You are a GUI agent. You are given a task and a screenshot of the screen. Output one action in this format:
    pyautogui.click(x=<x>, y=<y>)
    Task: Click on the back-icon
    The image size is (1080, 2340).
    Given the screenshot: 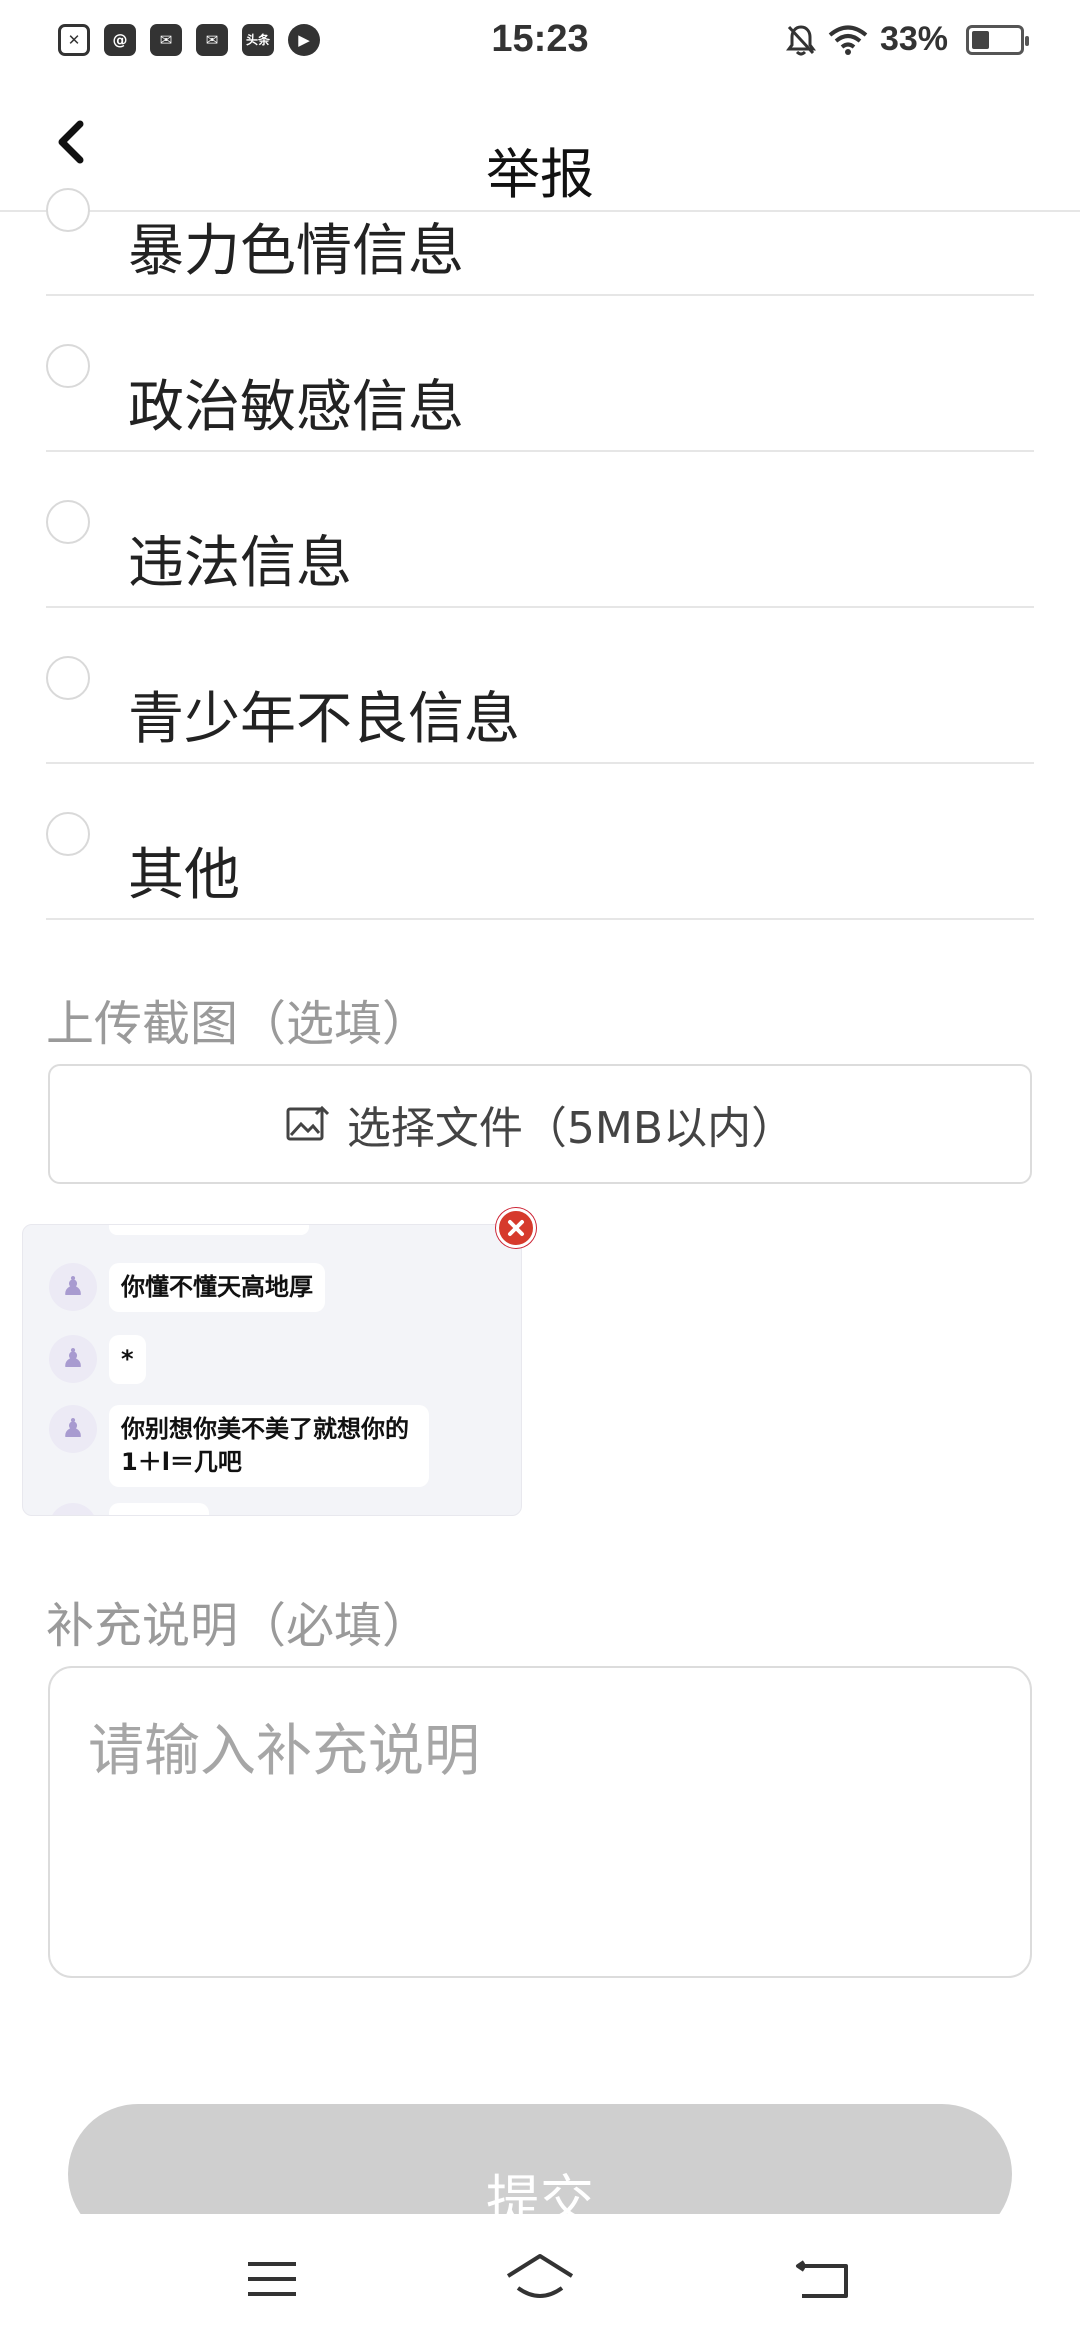 What is the action you would take?
    pyautogui.click(x=822, y=2279)
    